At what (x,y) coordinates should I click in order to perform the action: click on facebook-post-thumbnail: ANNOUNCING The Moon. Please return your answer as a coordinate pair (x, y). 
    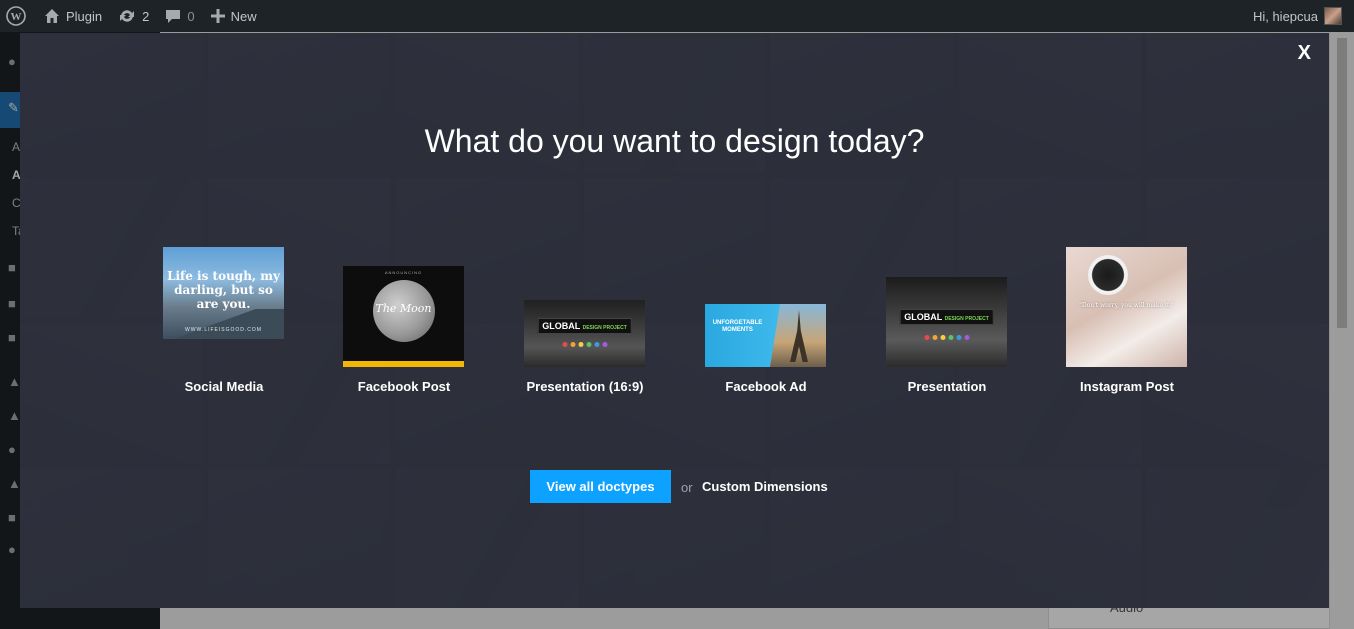
    Looking at the image, I should click on (403, 316).